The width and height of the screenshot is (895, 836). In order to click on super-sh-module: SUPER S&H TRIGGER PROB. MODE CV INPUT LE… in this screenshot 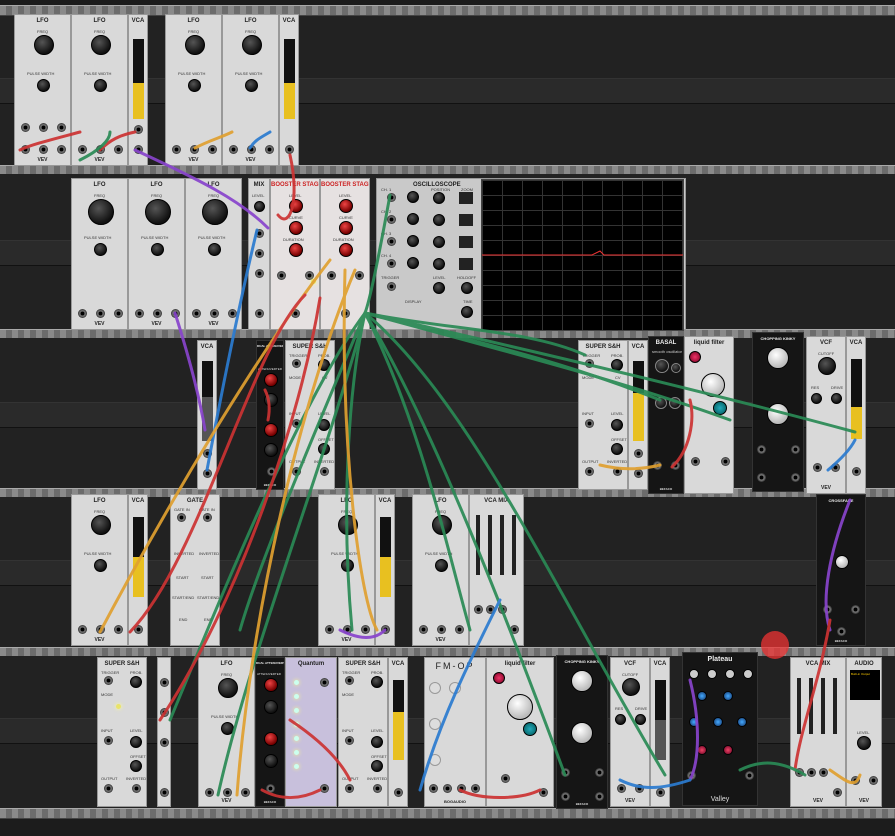, I will do `click(310, 415)`.